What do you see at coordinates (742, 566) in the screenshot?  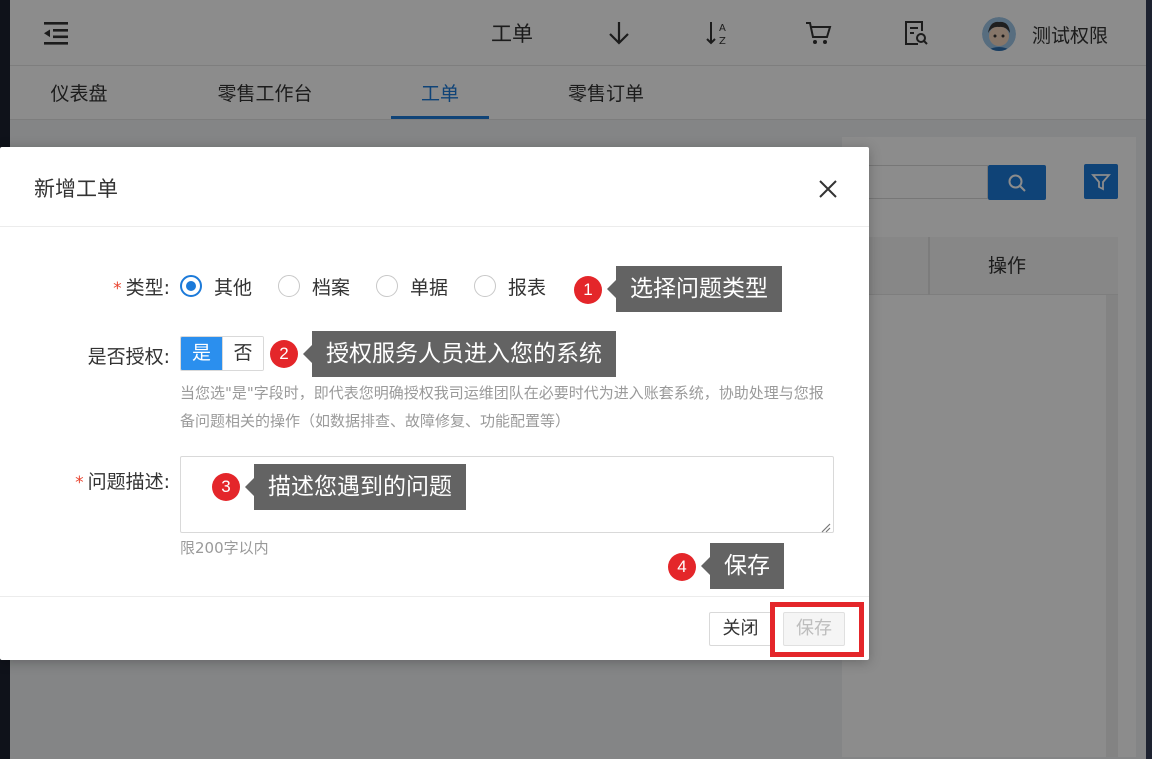 I see `callout-save: 保存` at bounding box center [742, 566].